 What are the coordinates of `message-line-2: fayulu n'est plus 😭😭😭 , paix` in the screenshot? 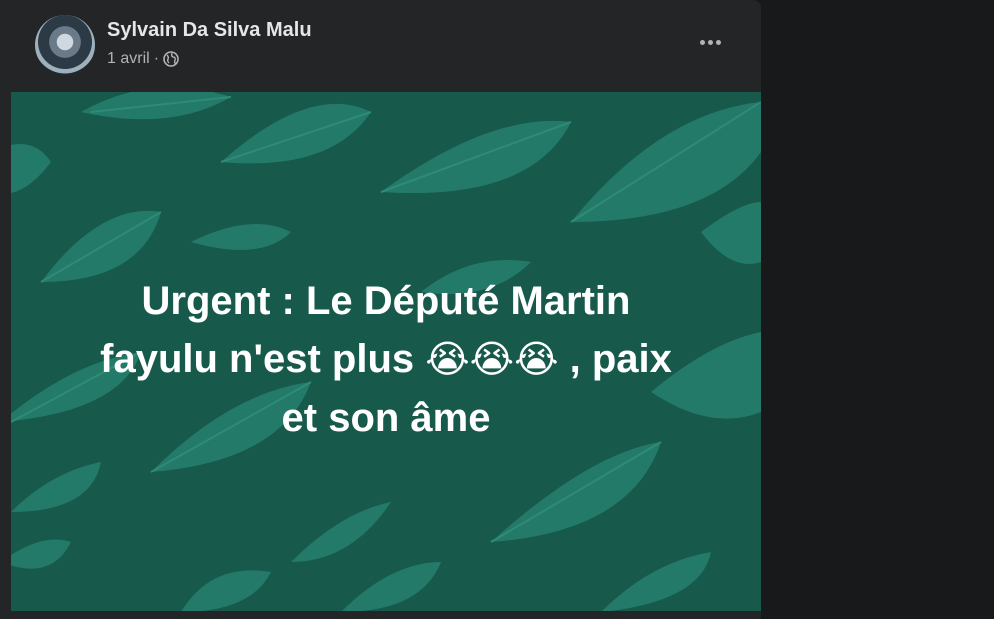 It's located at (386, 359).